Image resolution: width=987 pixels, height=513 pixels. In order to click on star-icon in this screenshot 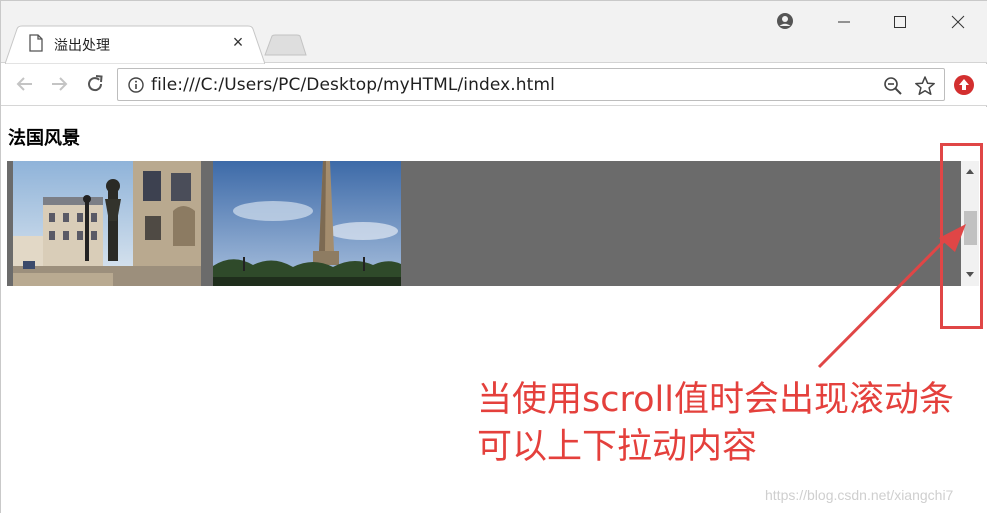, I will do `click(925, 86)`.